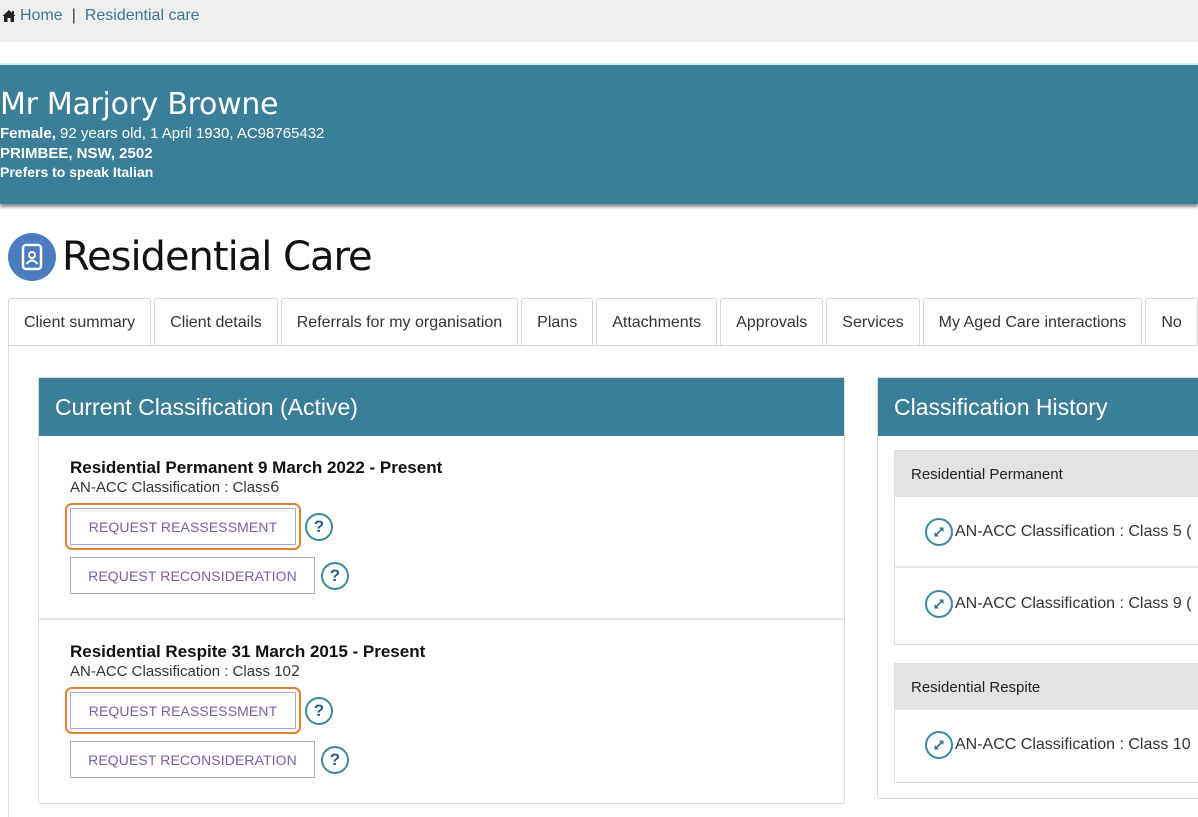 The height and width of the screenshot is (817, 1198). Describe the element at coordinates (77, 172) in the screenshot. I see `client-language: Prefers to speak Italian` at that location.